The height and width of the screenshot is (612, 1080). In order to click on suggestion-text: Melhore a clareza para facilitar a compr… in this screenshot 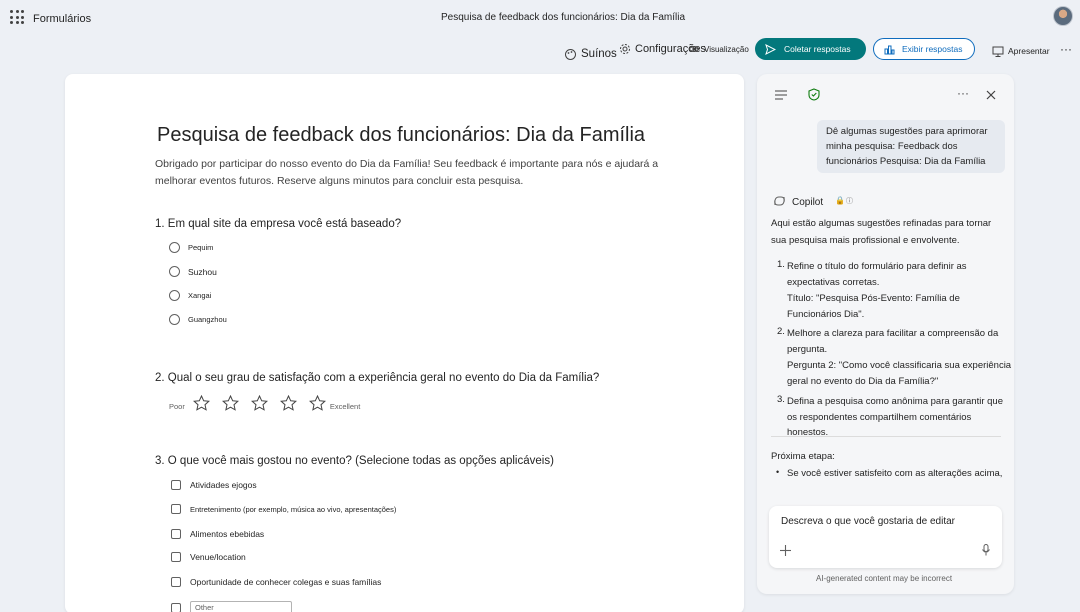, I will do `click(893, 341)`.